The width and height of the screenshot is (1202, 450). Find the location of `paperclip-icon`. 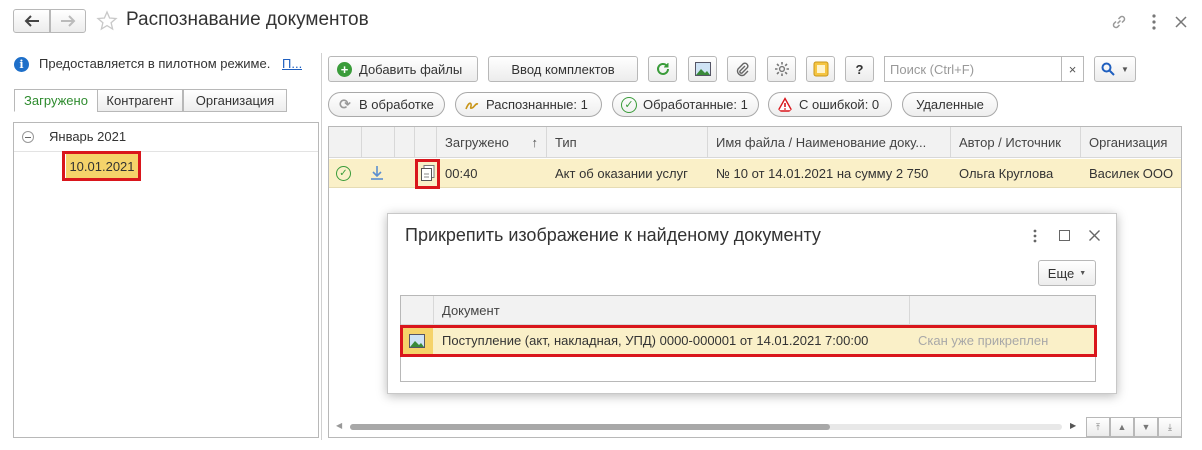

paperclip-icon is located at coordinates (742, 69).